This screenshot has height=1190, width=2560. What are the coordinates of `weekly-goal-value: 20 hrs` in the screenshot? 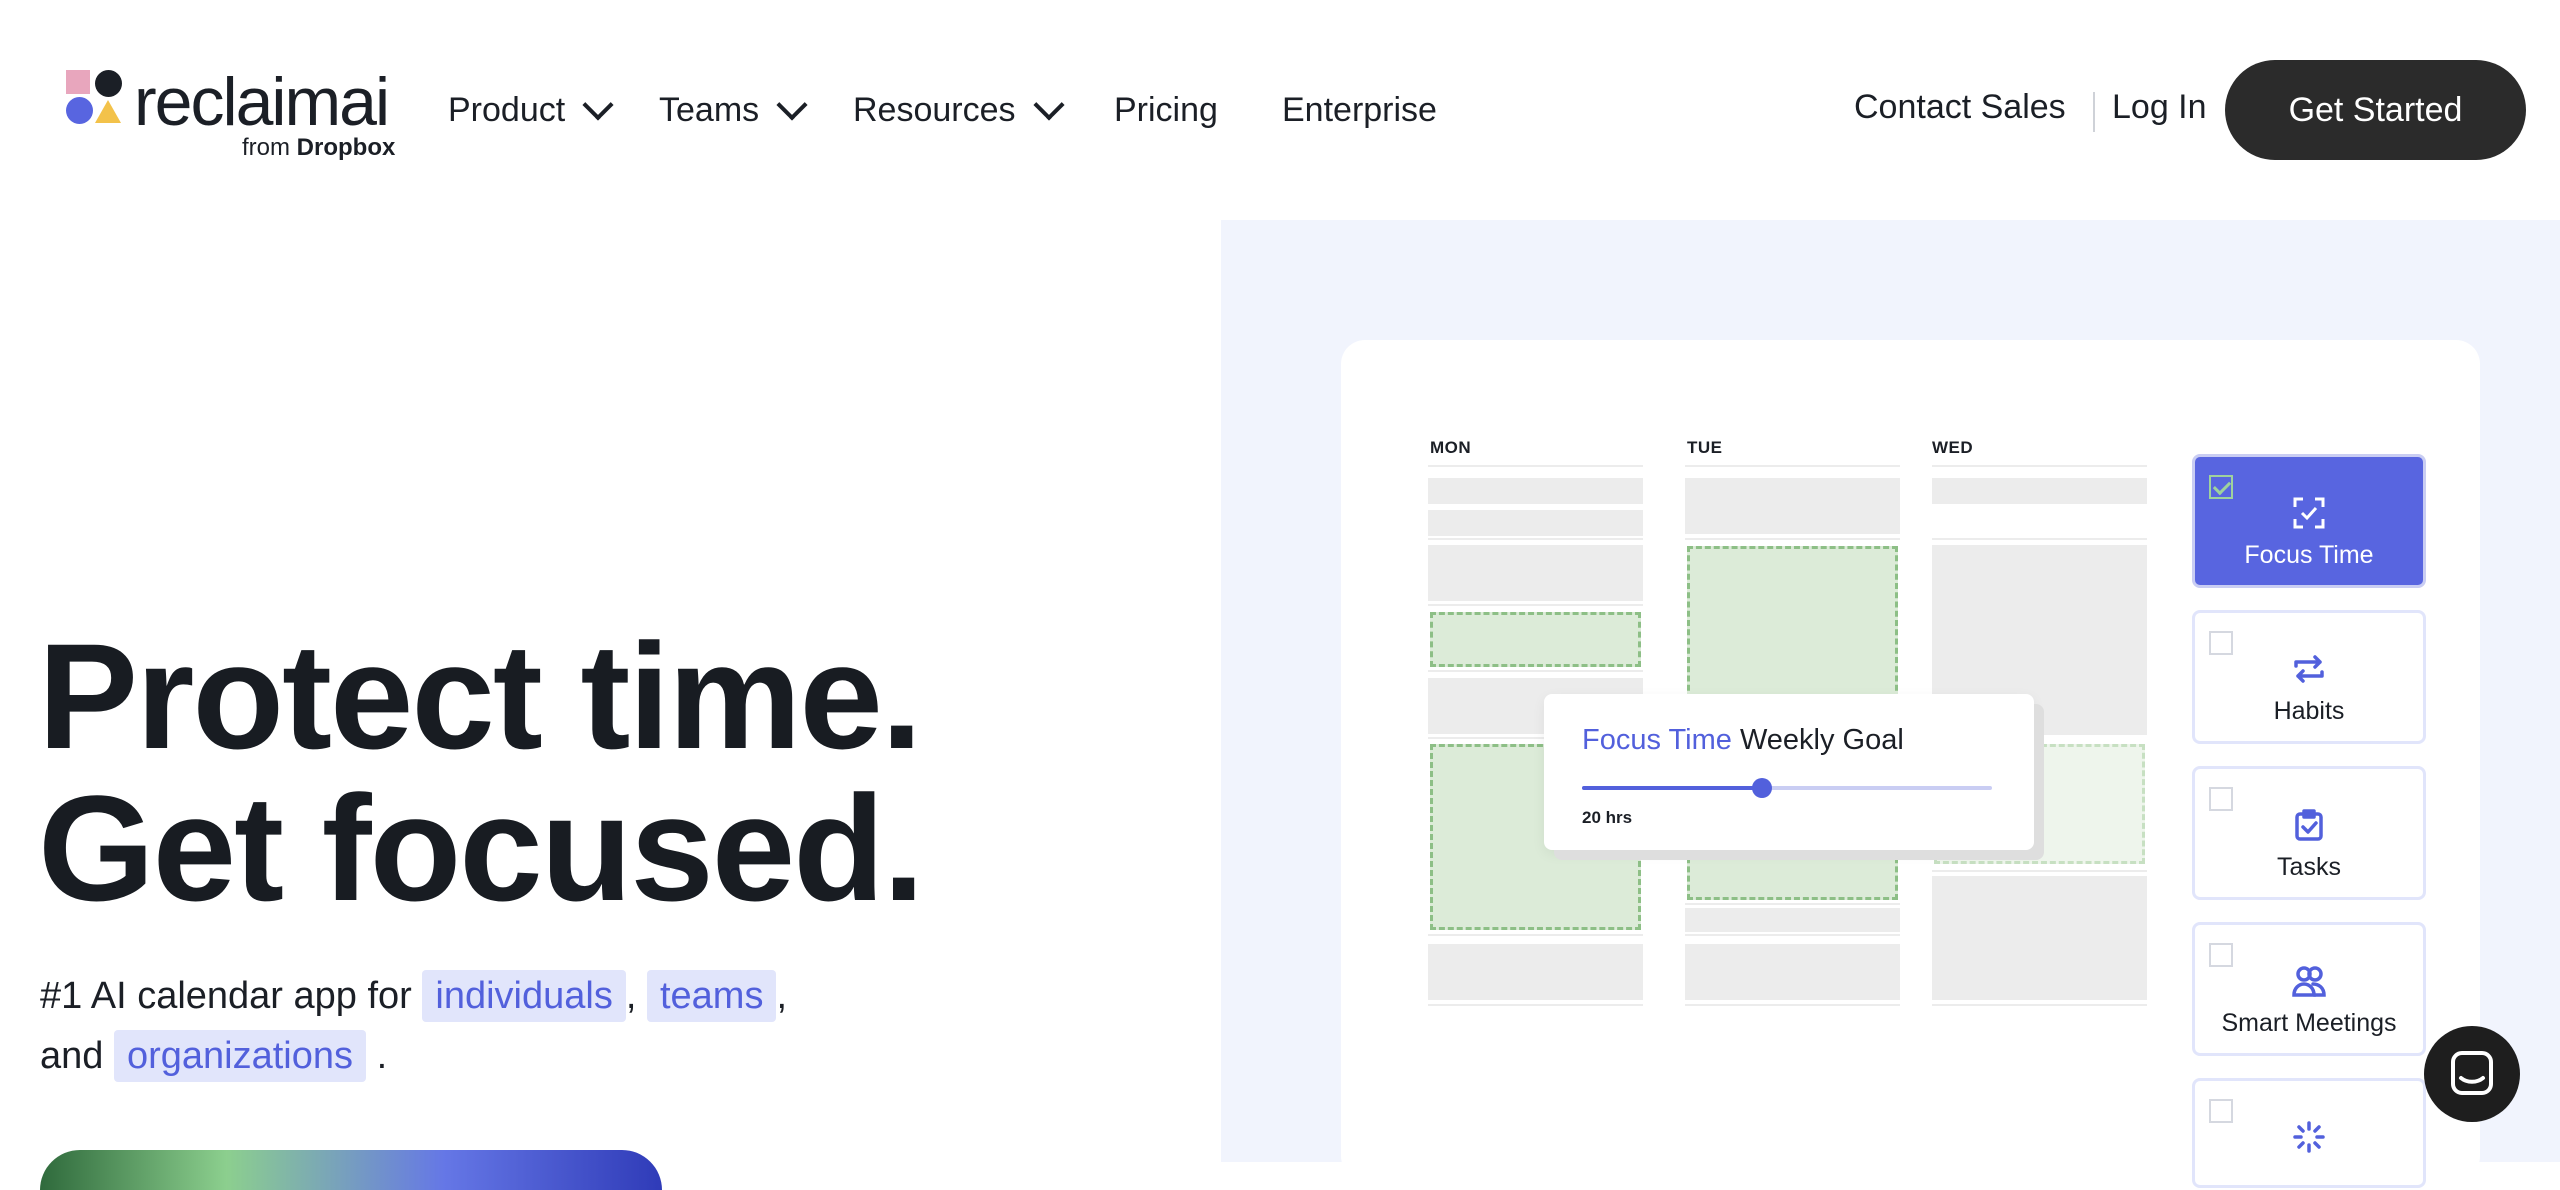 It's located at (1607, 817).